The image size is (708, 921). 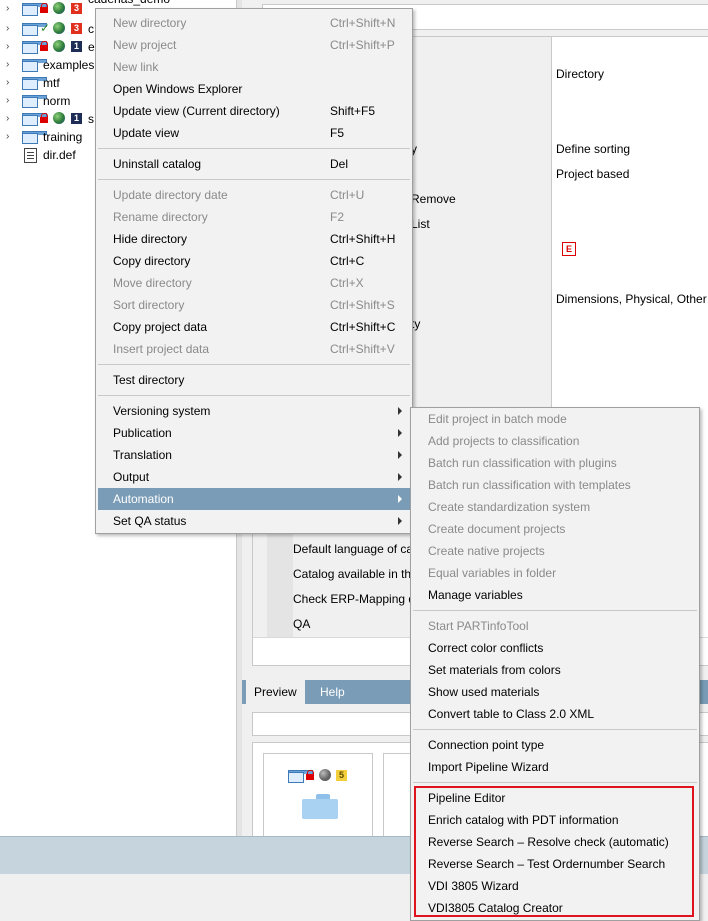 I want to click on menu-item: New link, so click(x=254, y=67).